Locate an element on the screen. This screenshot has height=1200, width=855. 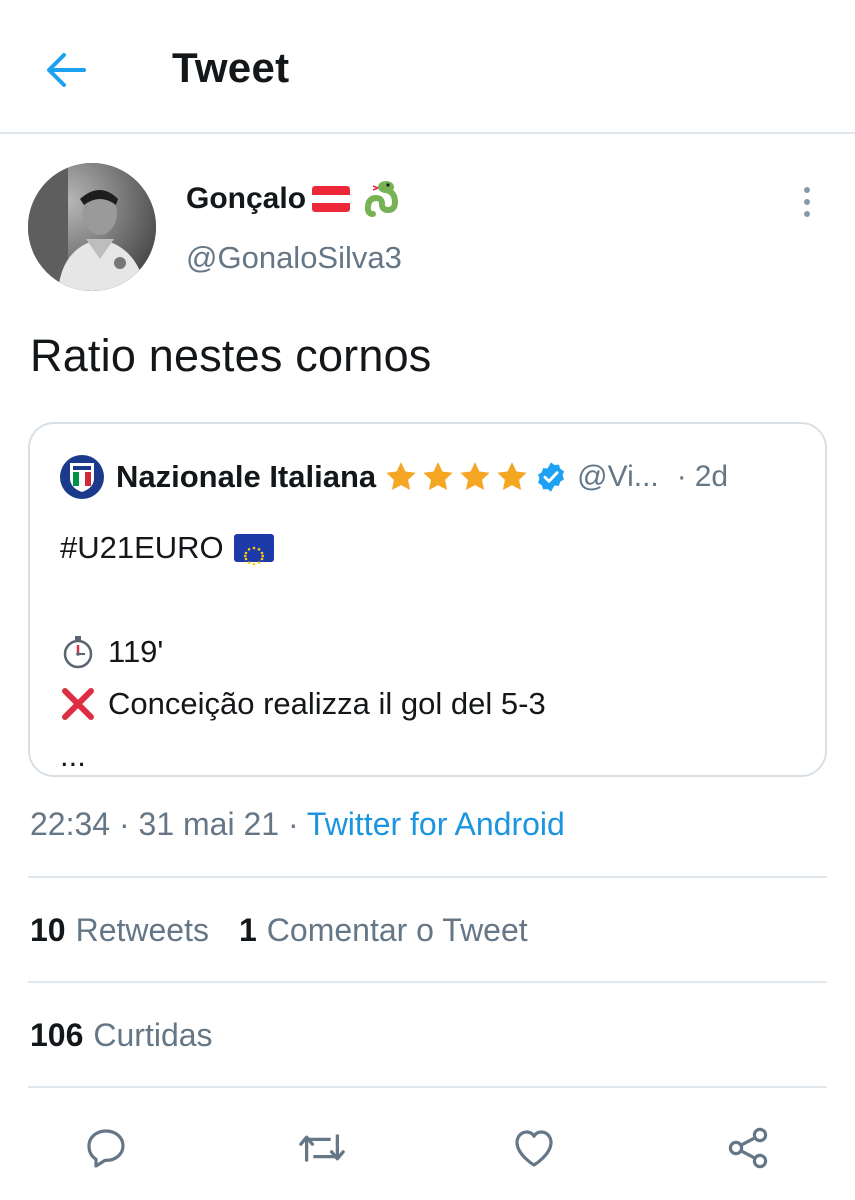
quoted-avatar is located at coordinates (82, 477).